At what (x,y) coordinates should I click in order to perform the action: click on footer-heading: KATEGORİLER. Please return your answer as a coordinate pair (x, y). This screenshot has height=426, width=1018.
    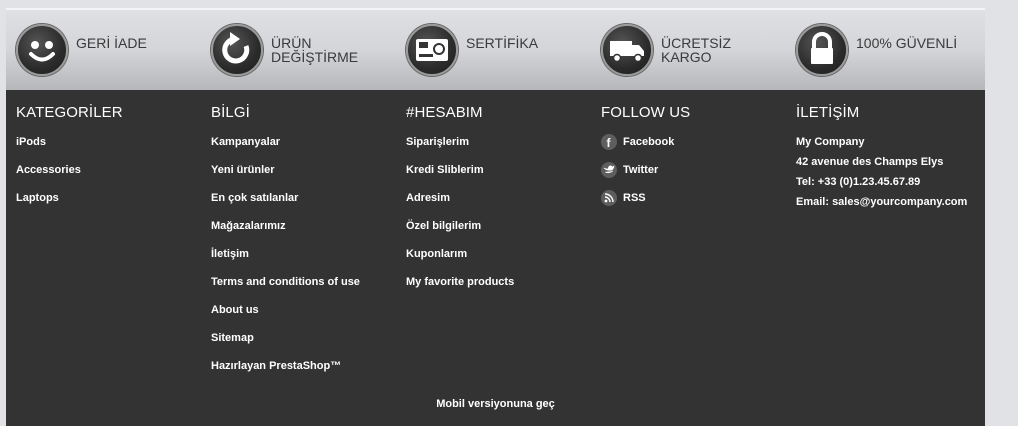
    Looking at the image, I should click on (69, 112).